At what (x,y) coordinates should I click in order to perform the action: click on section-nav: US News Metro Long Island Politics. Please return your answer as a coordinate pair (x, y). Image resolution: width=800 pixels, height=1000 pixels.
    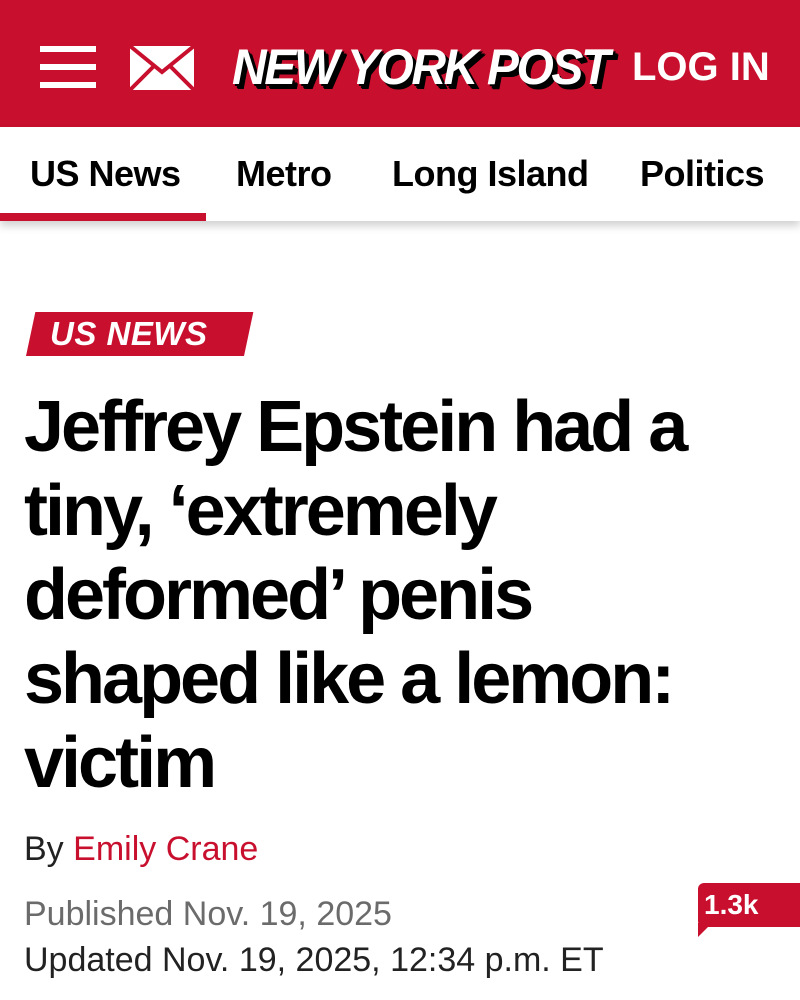
    Looking at the image, I should click on (400, 174).